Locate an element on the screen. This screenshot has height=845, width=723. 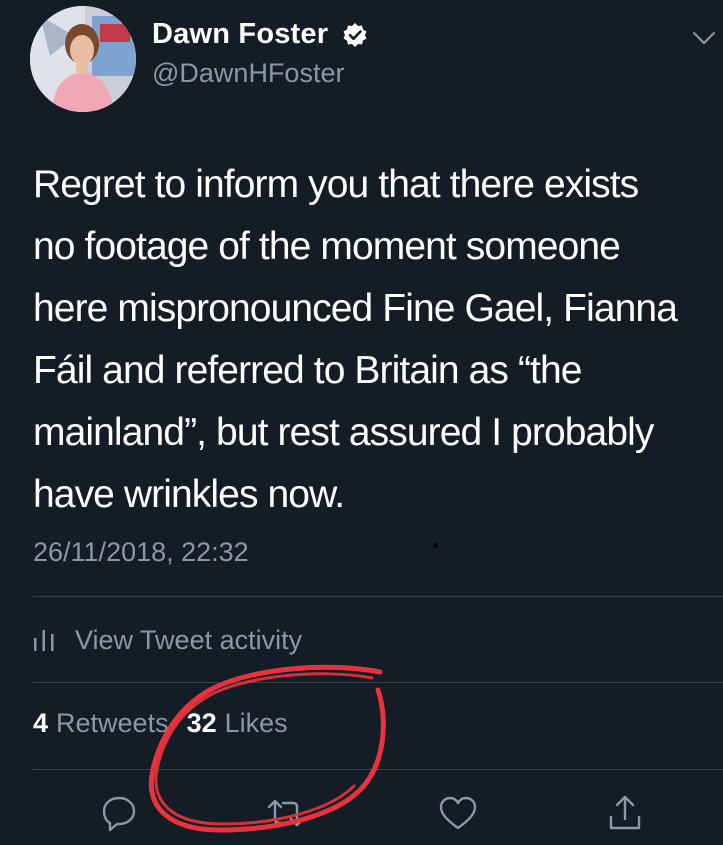
like-icon is located at coordinates (458, 813).